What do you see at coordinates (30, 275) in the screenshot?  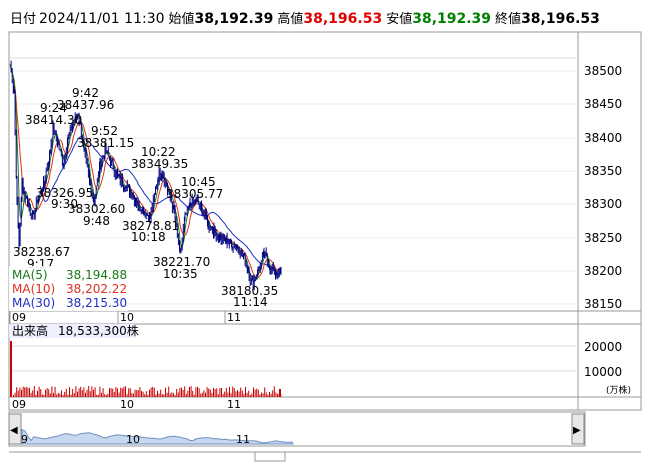 I see `ma5-legend-label: MA(5)` at bounding box center [30, 275].